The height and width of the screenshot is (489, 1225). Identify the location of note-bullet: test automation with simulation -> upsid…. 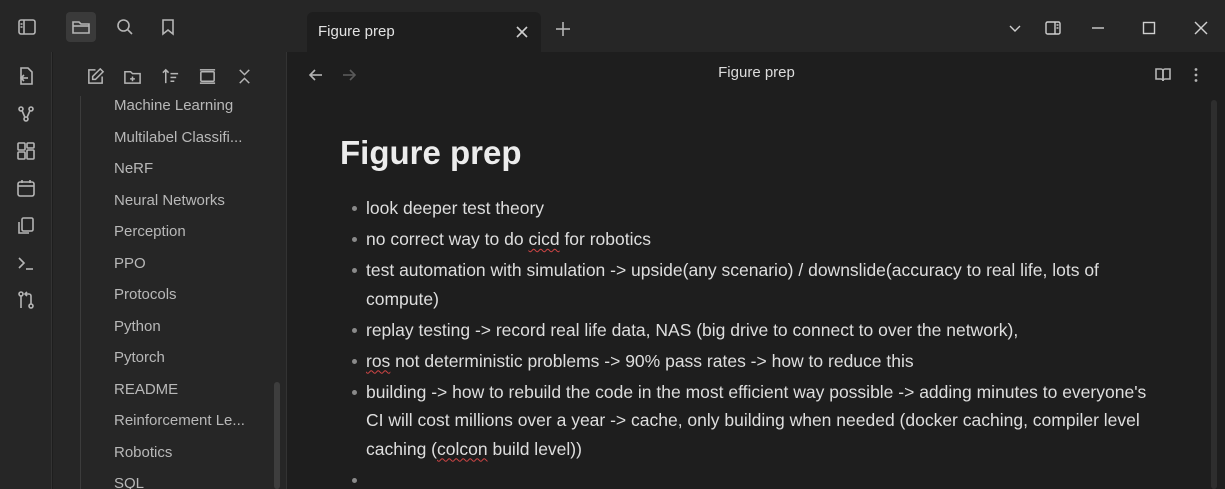
(752, 284).